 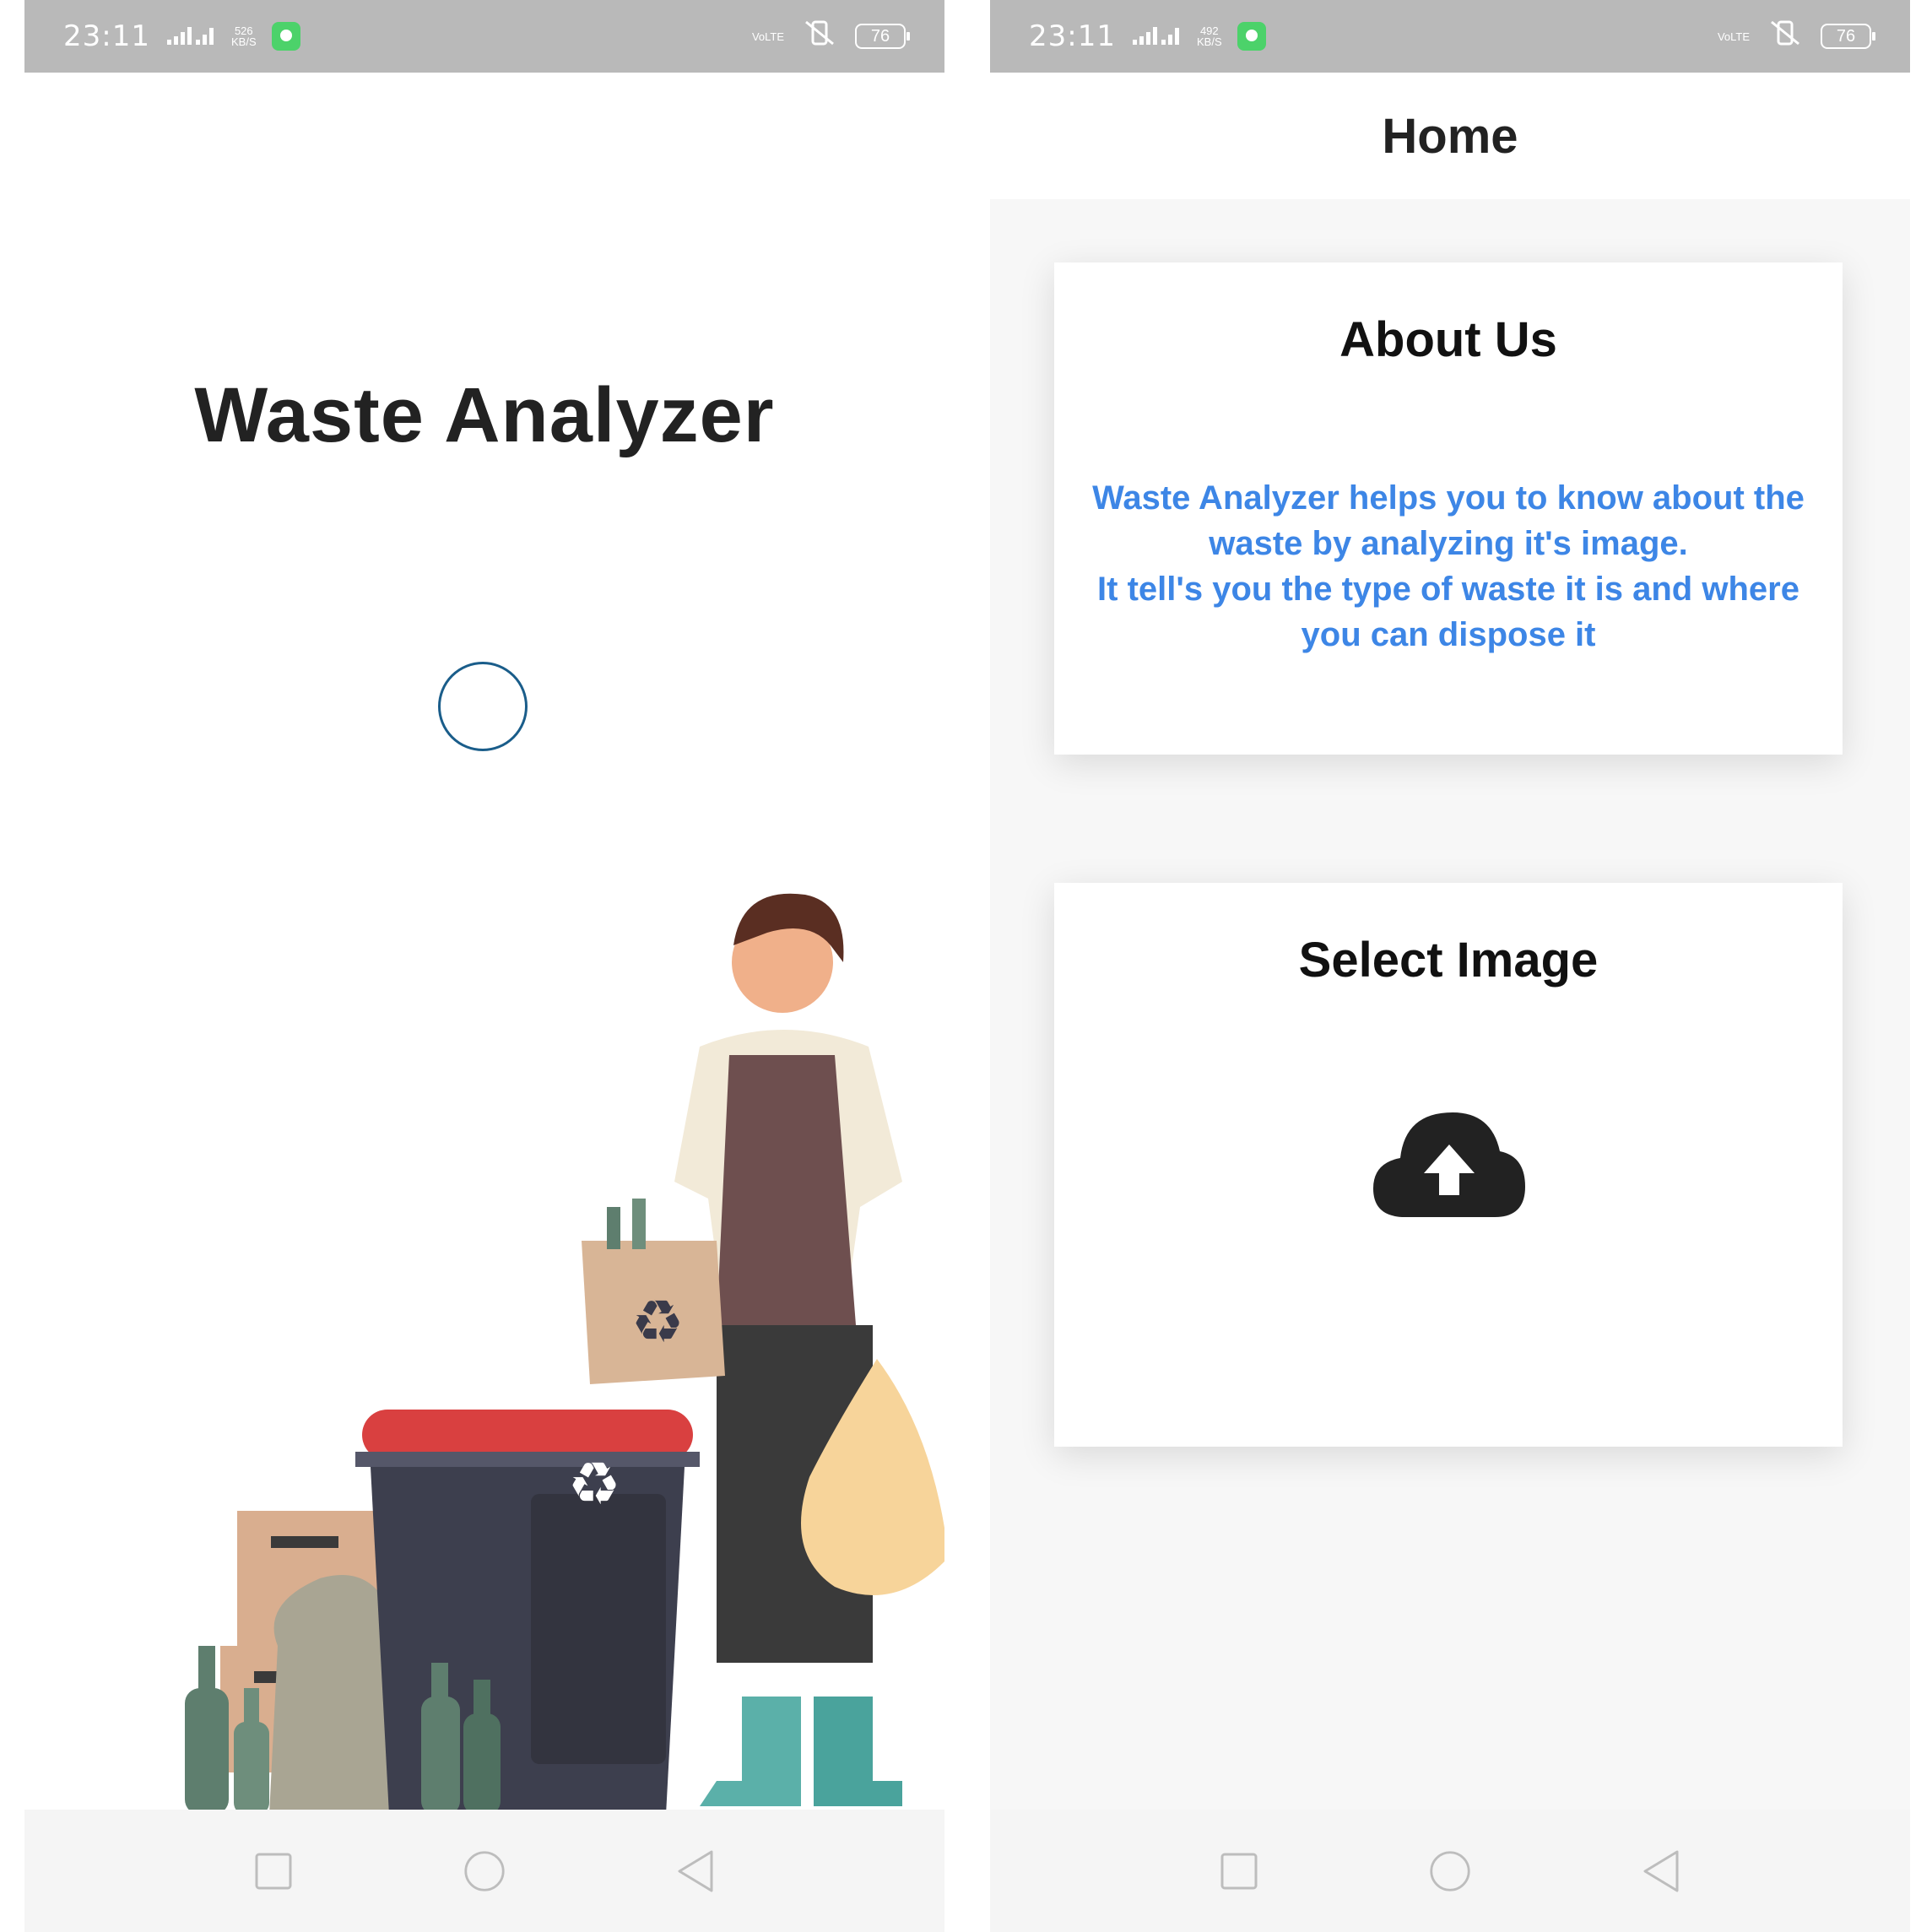 I want to click on app-title: Waste Analyzer, so click(x=485, y=415).